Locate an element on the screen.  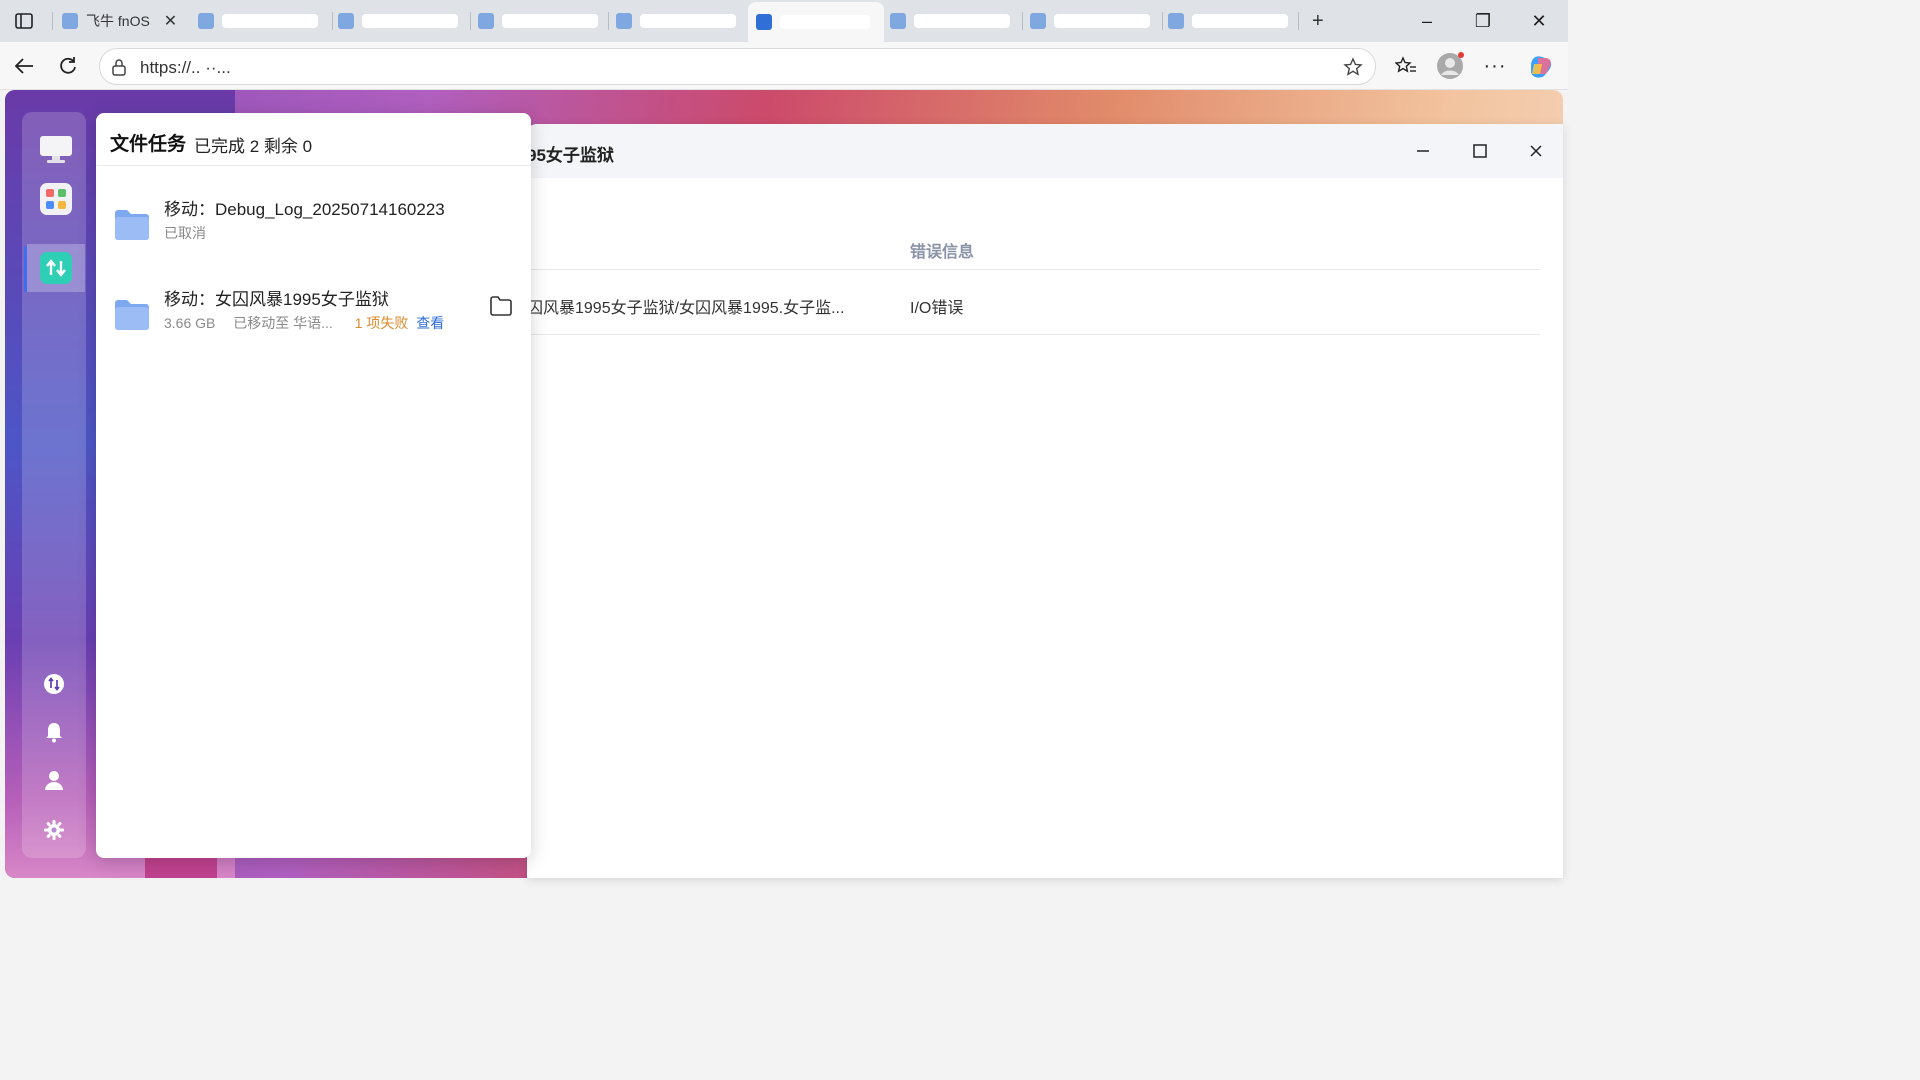
dock-app-center-icon is located at coordinates (56, 199).